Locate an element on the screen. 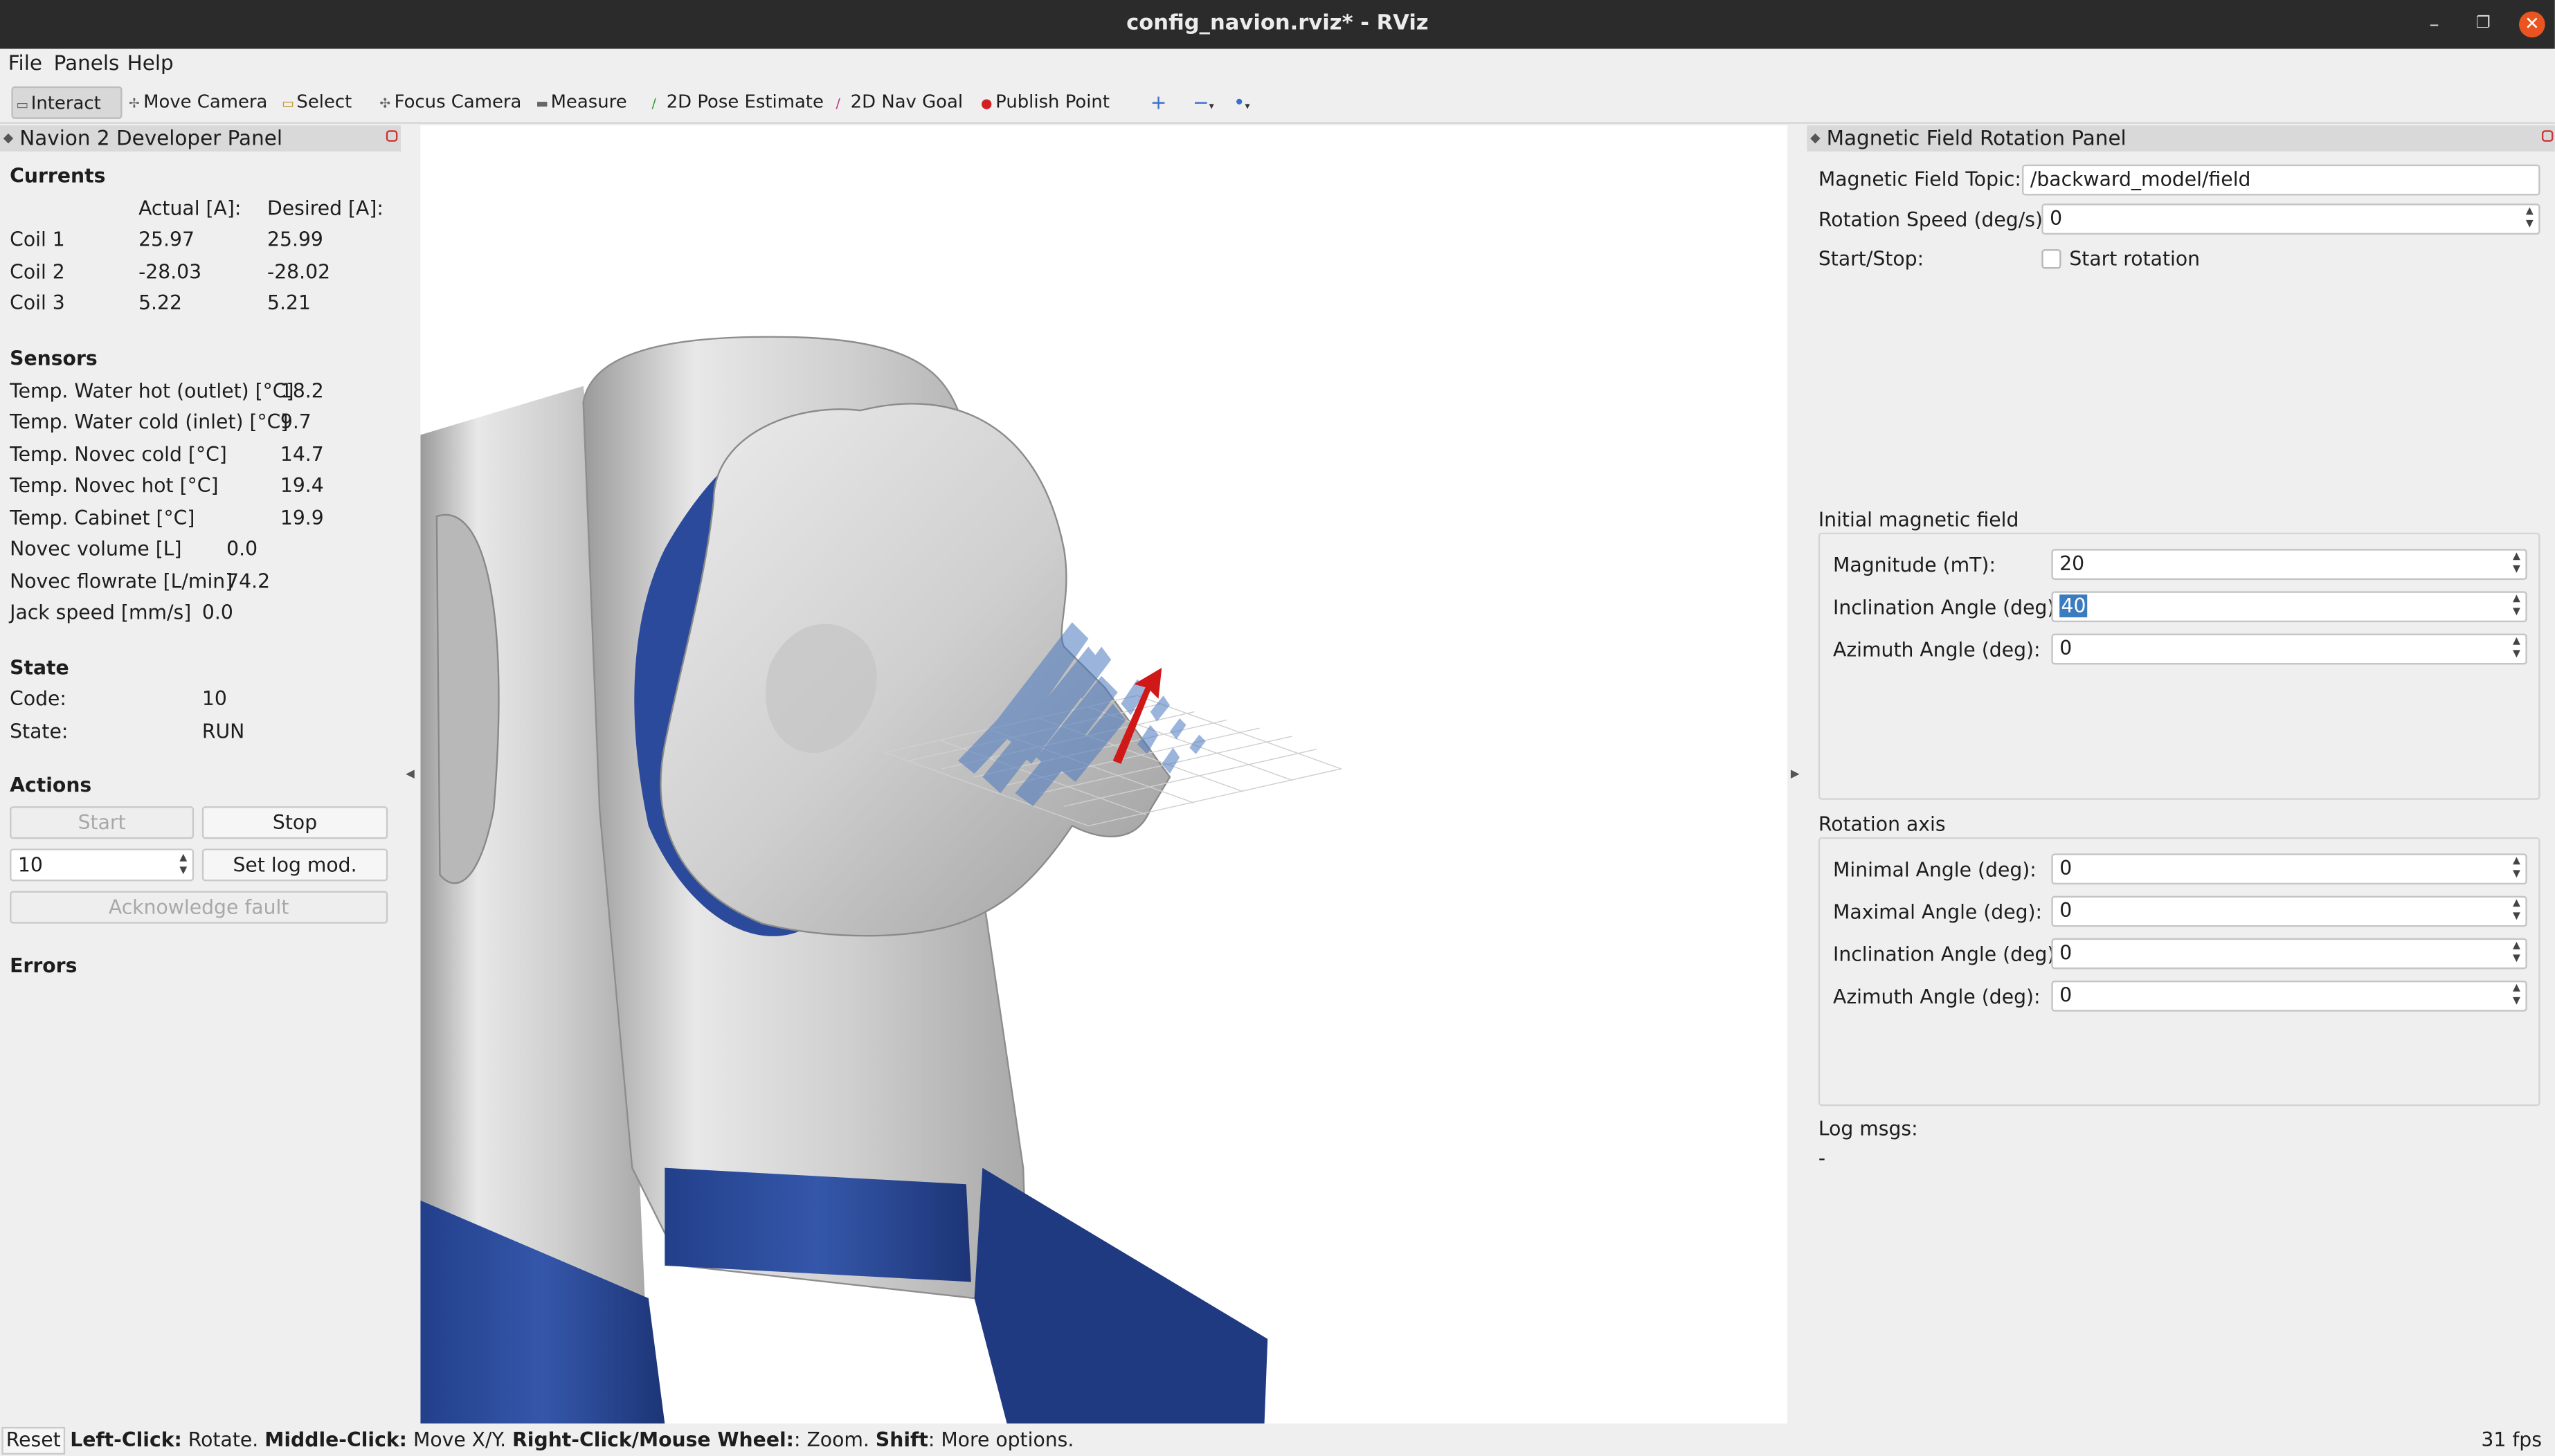 This screenshot has width=2555, height=1456. rotation-speed-spinbox: 0 ▲ ▼ is located at coordinates (2290, 219).